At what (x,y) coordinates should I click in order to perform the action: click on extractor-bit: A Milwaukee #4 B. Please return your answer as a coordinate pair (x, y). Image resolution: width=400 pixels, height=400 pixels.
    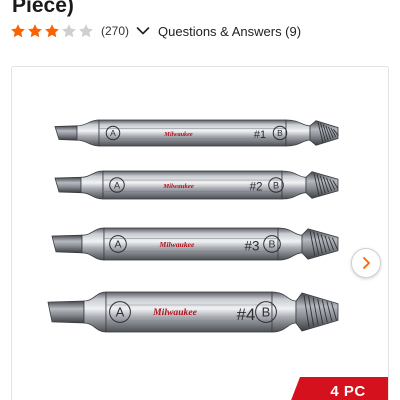
    Looking at the image, I should click on (193, 312).